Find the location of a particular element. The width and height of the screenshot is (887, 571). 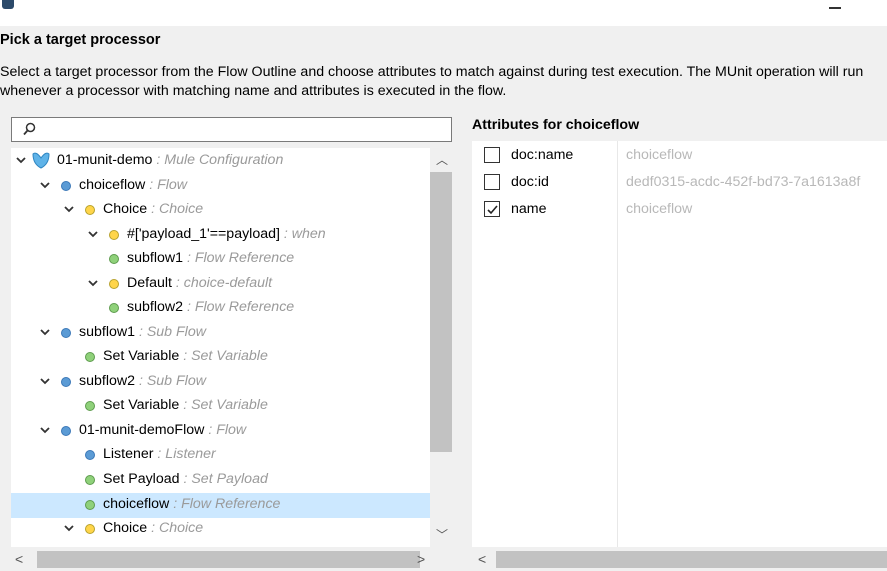

tree-row-label: subflow1 : Sub Flow is located at coordinates (142, 332).